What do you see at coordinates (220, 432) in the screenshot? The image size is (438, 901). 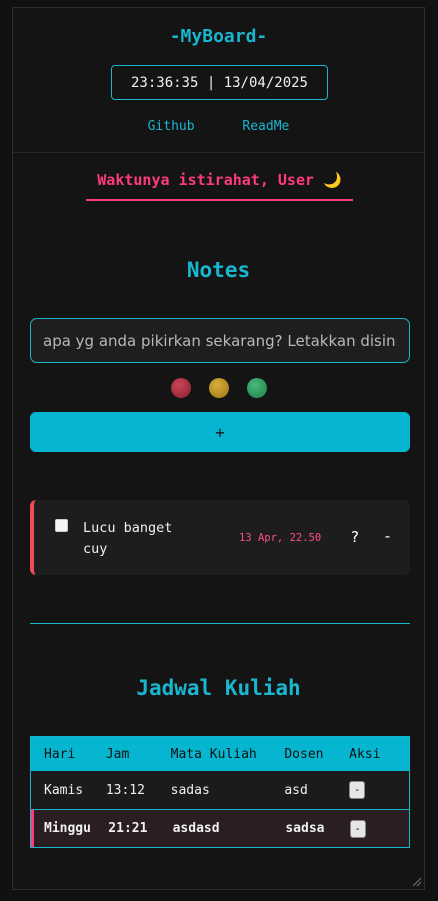 I see `add-note-button: +` at bounding box center [220, 432].